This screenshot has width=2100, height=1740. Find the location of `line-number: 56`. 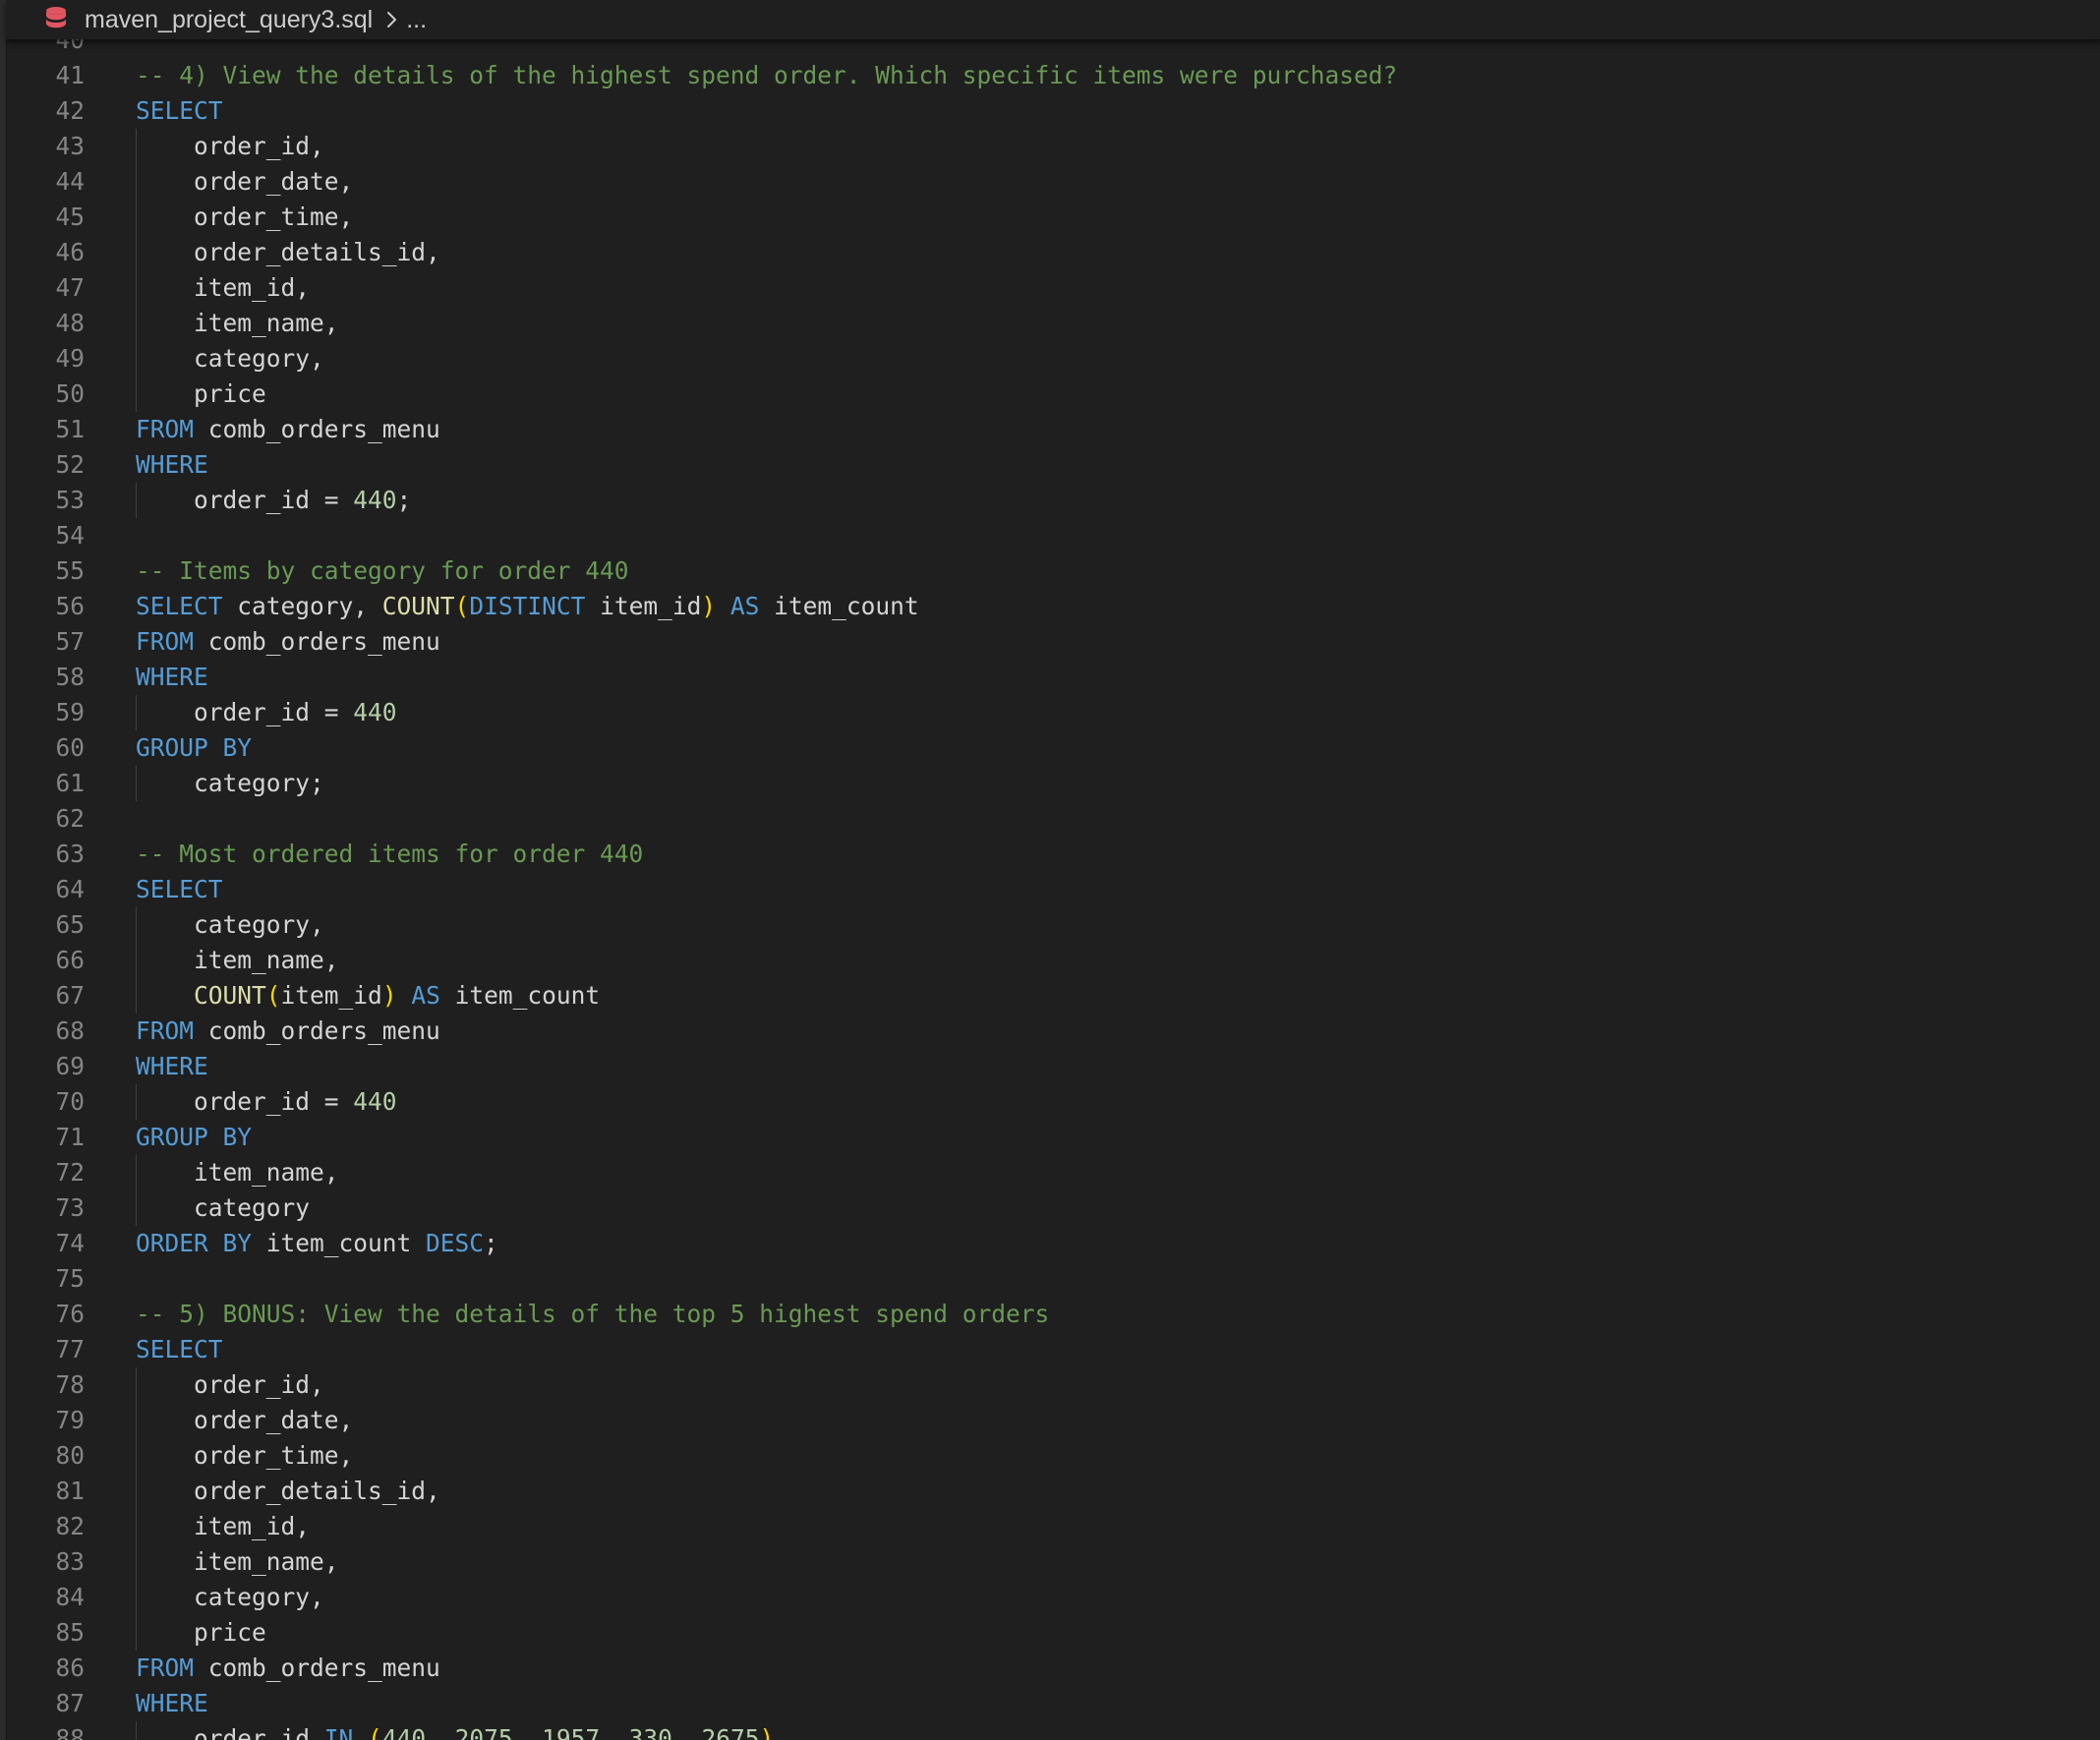

line-number: 56 is located at coordinates (70, 606).